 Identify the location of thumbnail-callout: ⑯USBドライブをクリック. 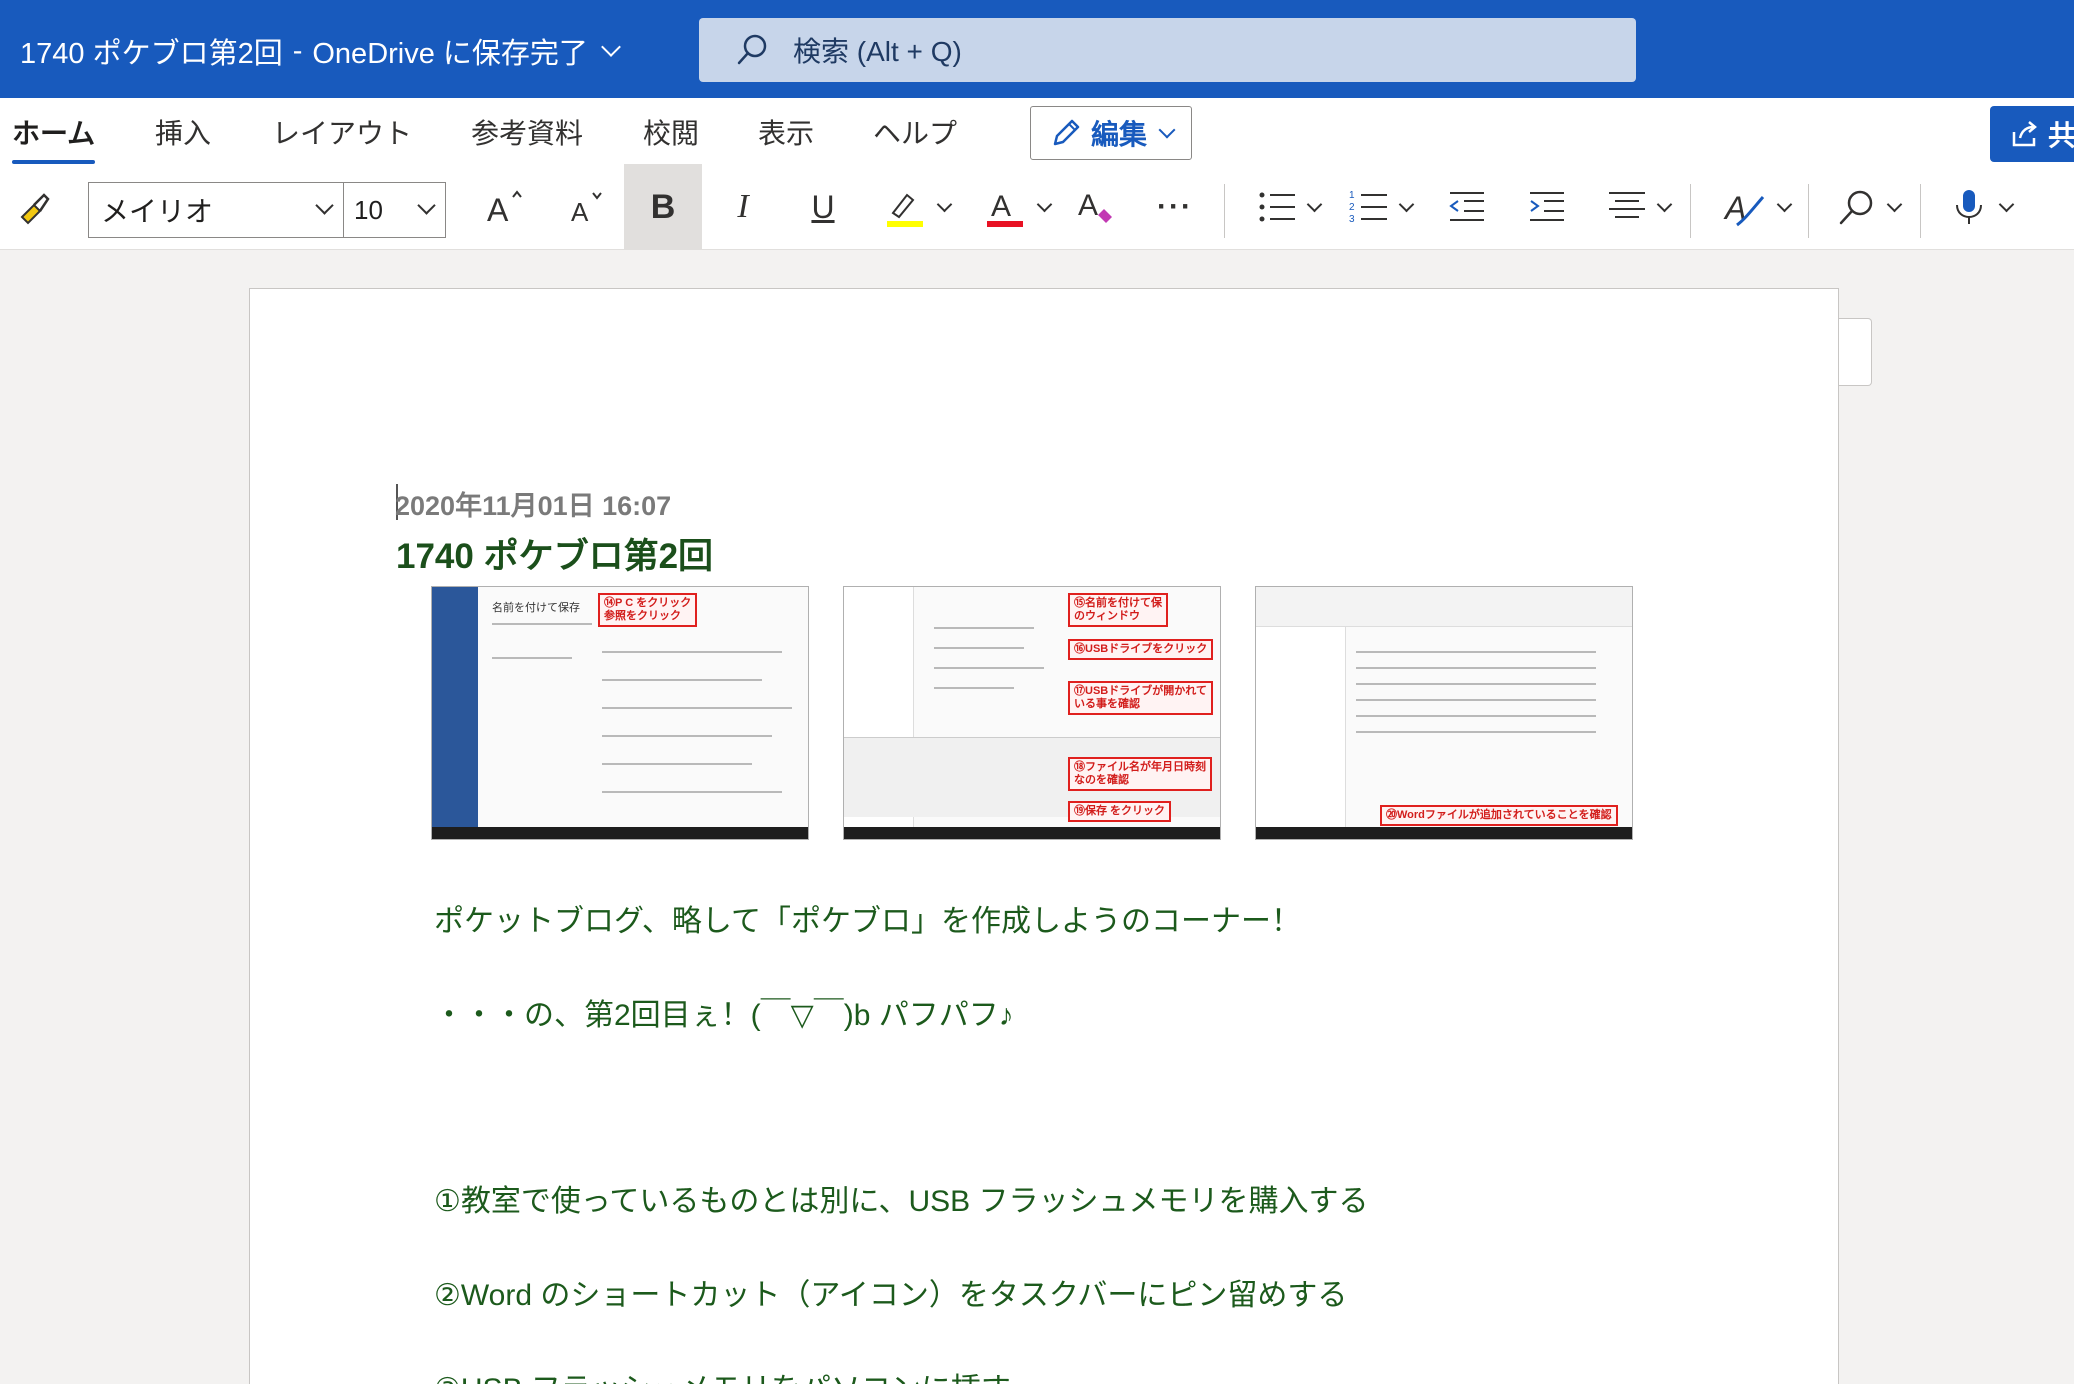
(1141, 649).